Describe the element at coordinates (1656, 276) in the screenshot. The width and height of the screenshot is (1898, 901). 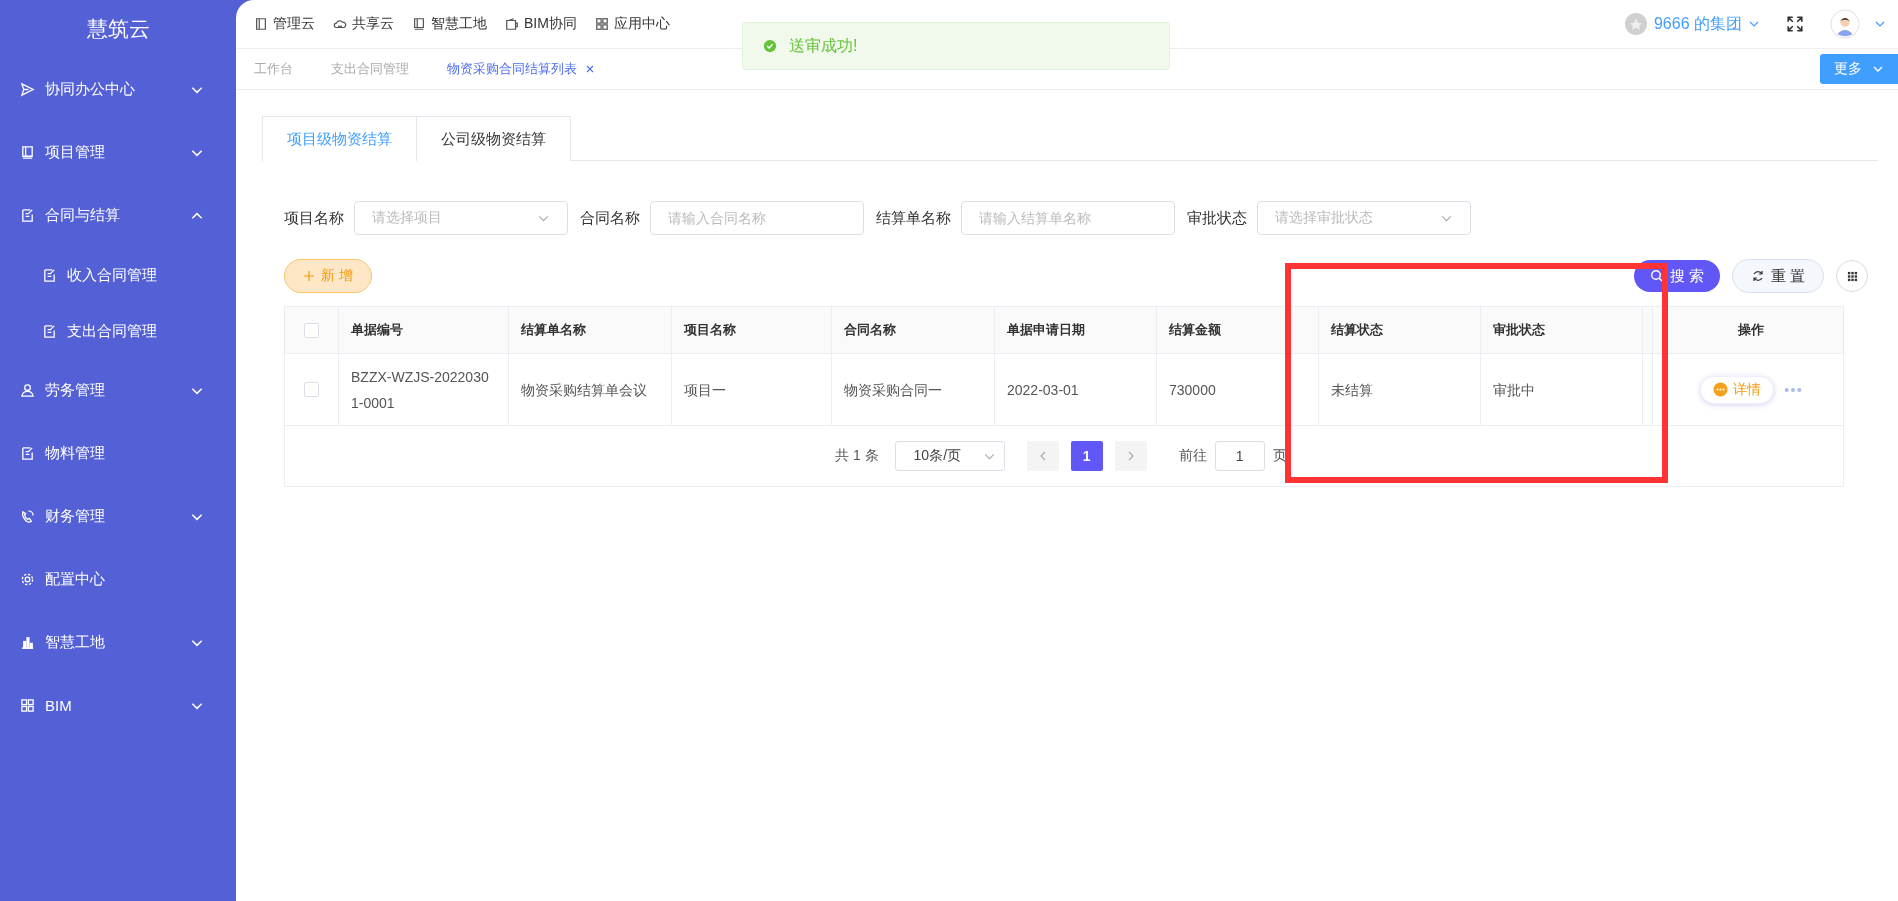
I see `search-icon` at that location.